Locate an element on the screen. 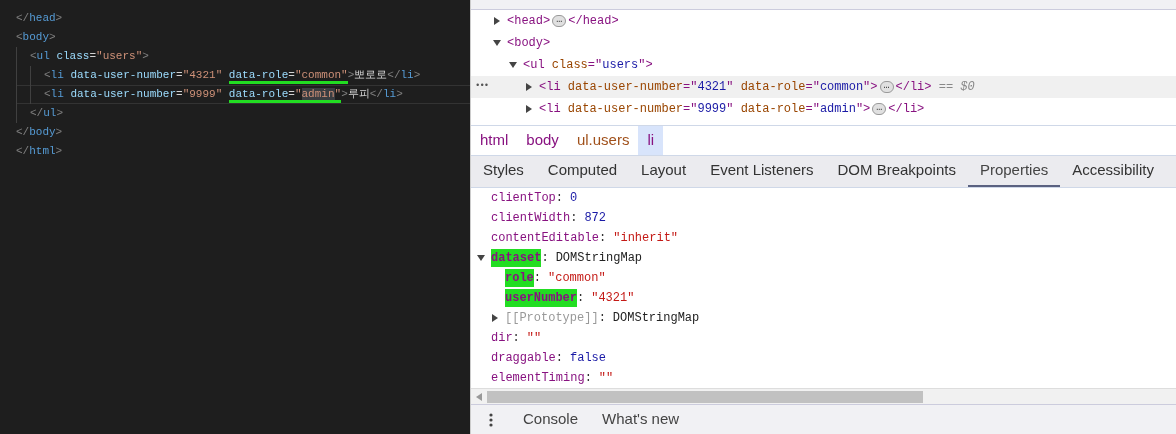 The height and width of the screenshot is (434, 1176). markup-token: <body> is located at coordinates (529, 43).